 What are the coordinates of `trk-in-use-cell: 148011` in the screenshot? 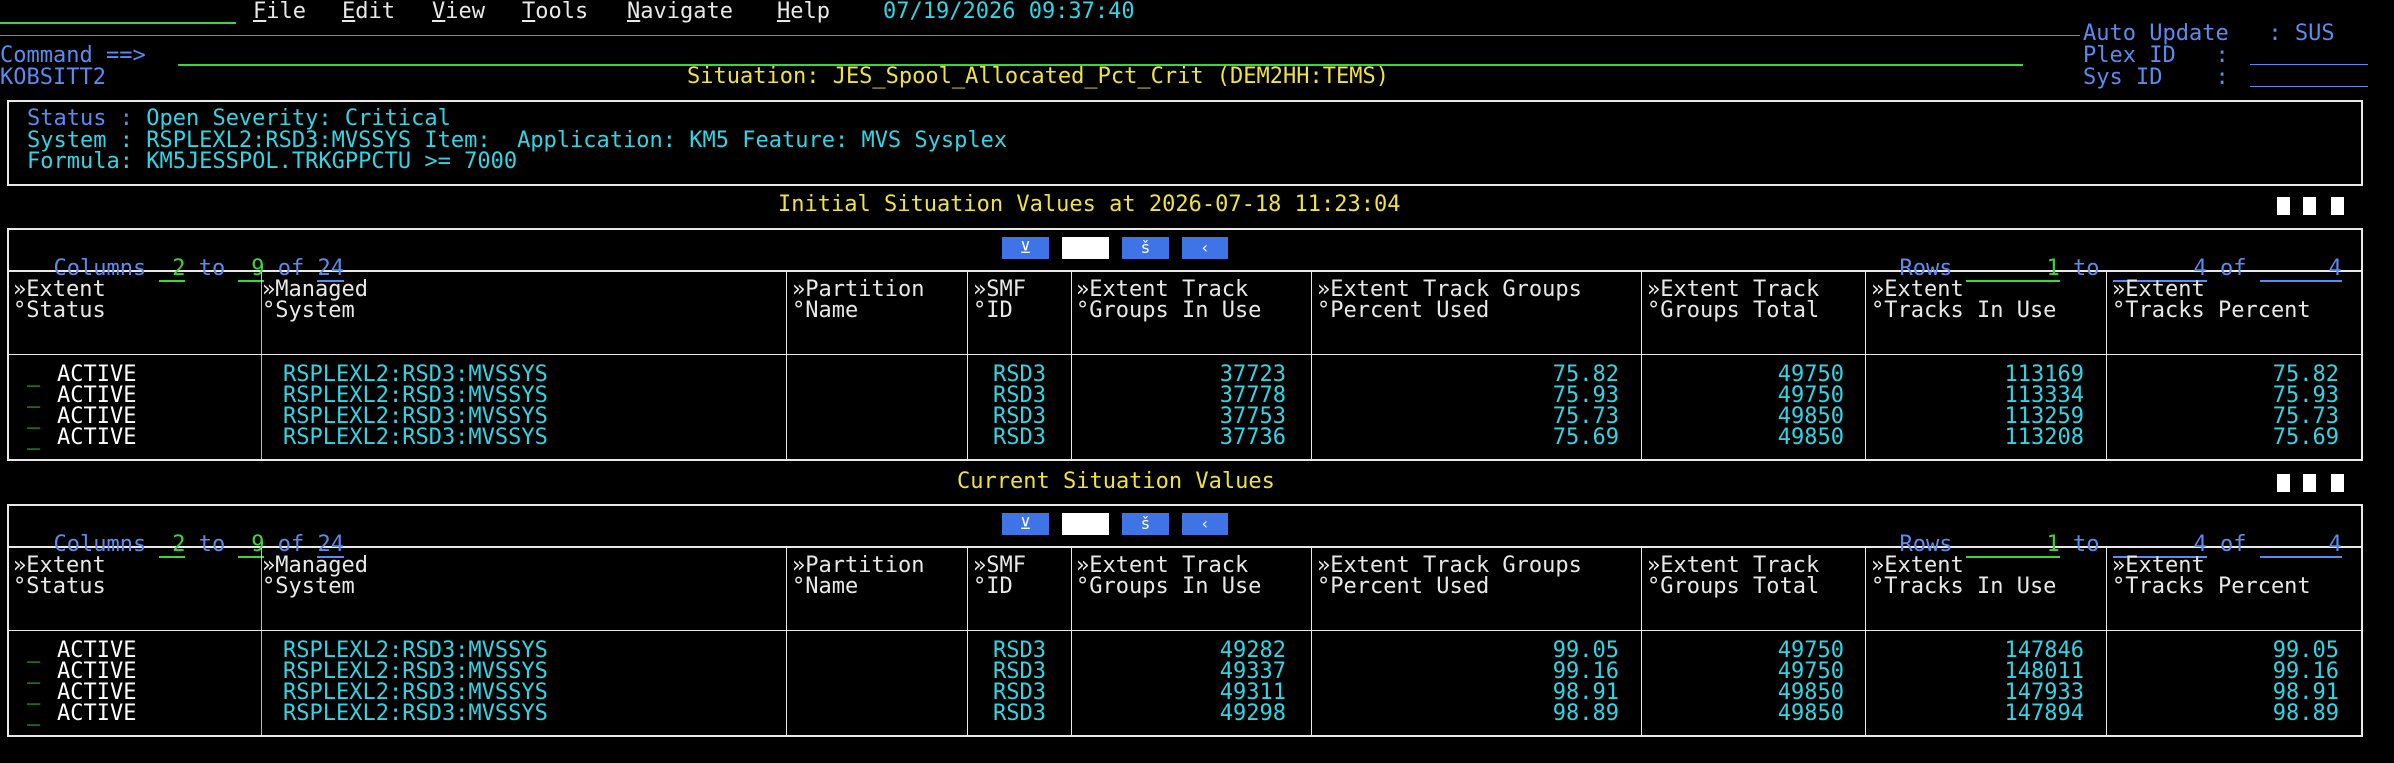 It's located at (2044, 671).